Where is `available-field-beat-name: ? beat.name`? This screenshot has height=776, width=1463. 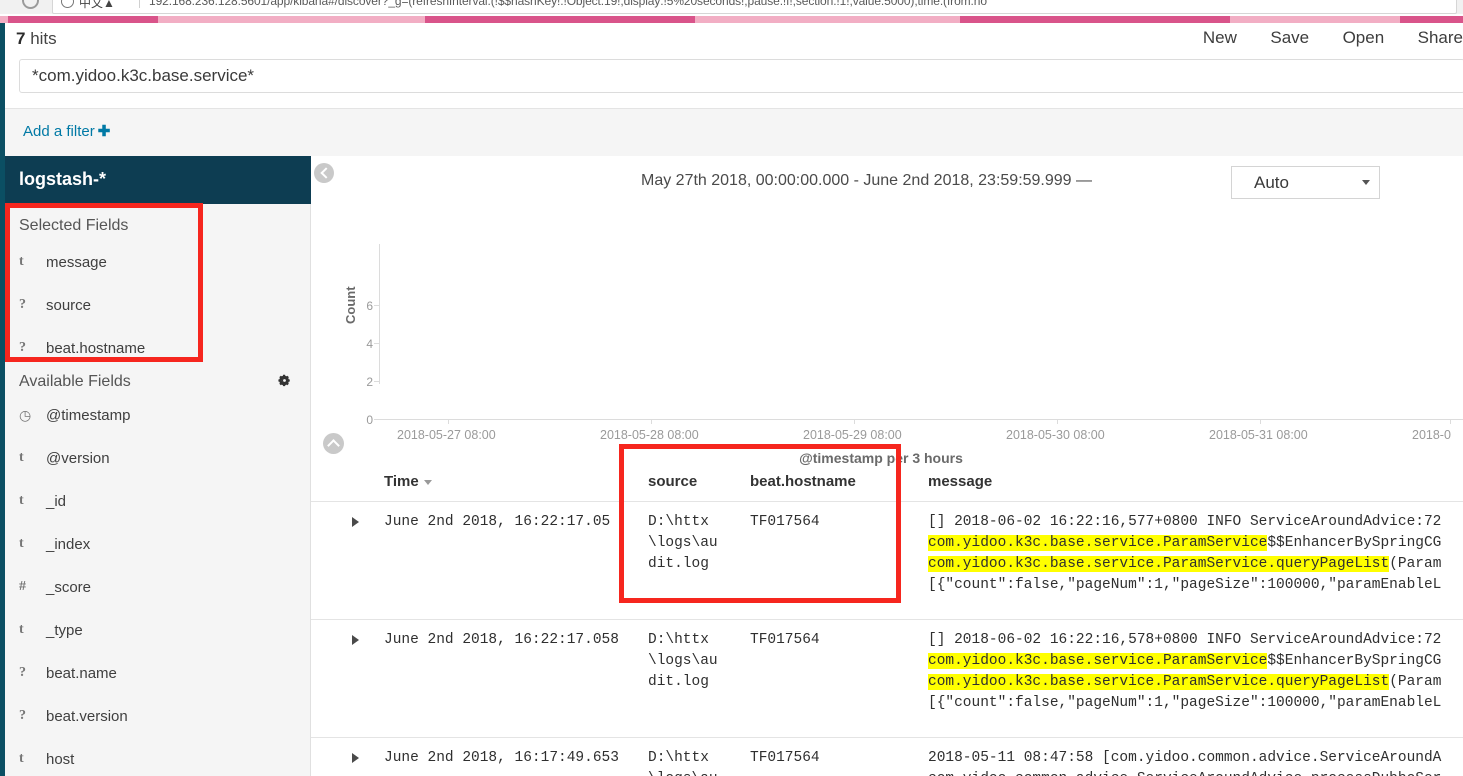
available-field-beat-name: ? beat.name is located at coordinates (159, 676).